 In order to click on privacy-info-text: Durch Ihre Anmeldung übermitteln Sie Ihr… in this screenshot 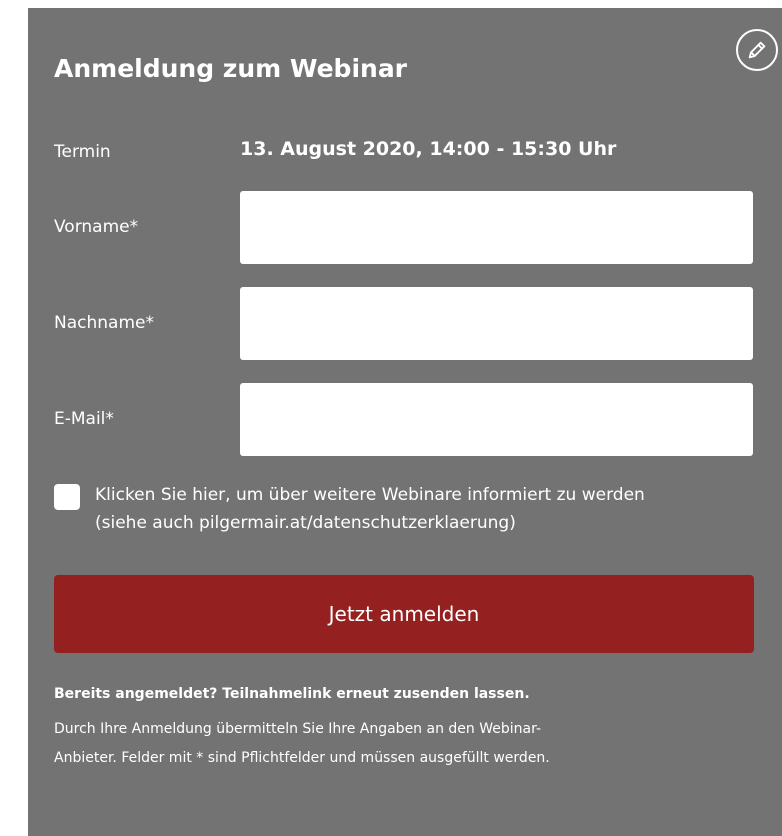, I will do `click(404, 744)`.